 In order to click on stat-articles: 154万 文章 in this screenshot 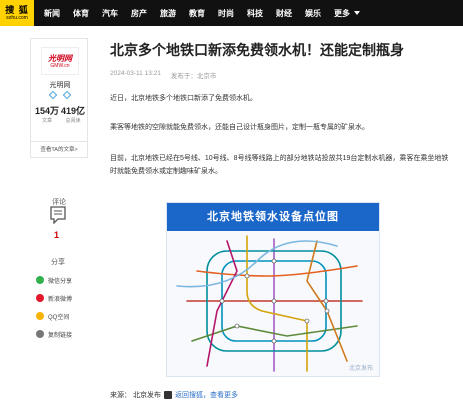, I will do `click(47, 114)`.